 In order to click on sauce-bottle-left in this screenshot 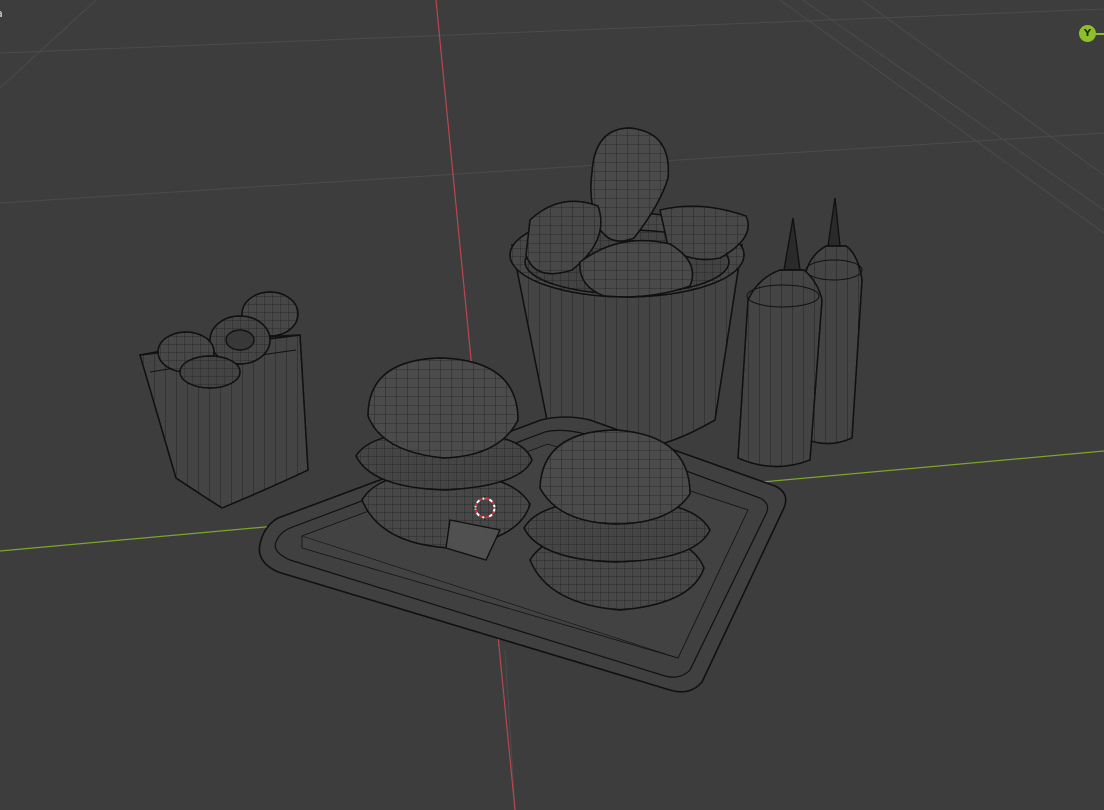, I will do `click(780, 342)`.